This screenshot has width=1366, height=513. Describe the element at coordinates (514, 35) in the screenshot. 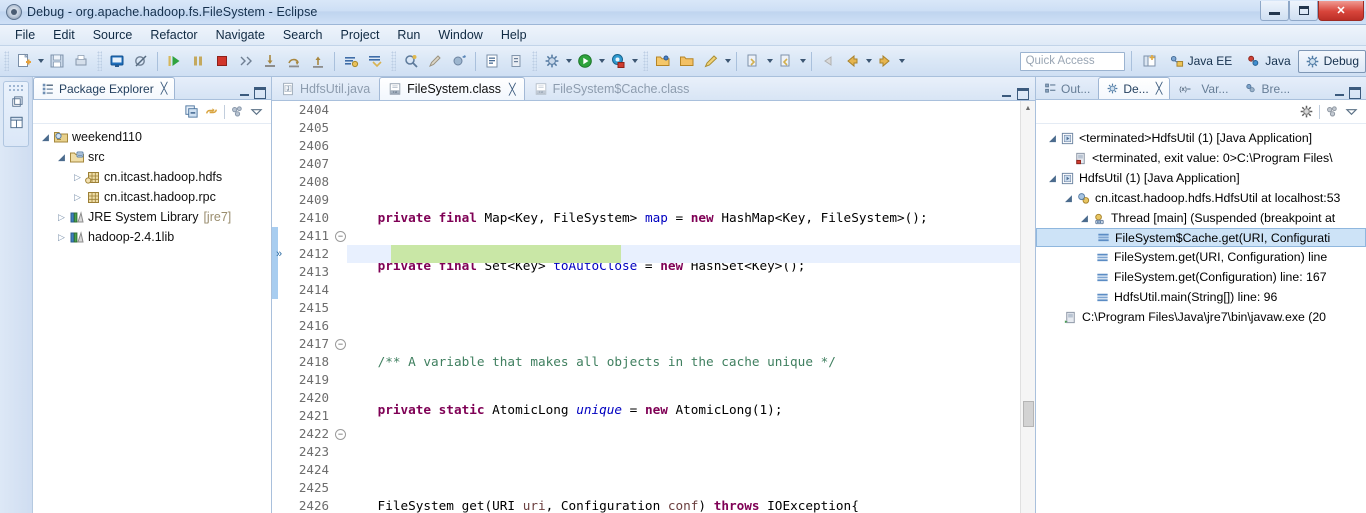

I see `menu-help: Help` at that location.